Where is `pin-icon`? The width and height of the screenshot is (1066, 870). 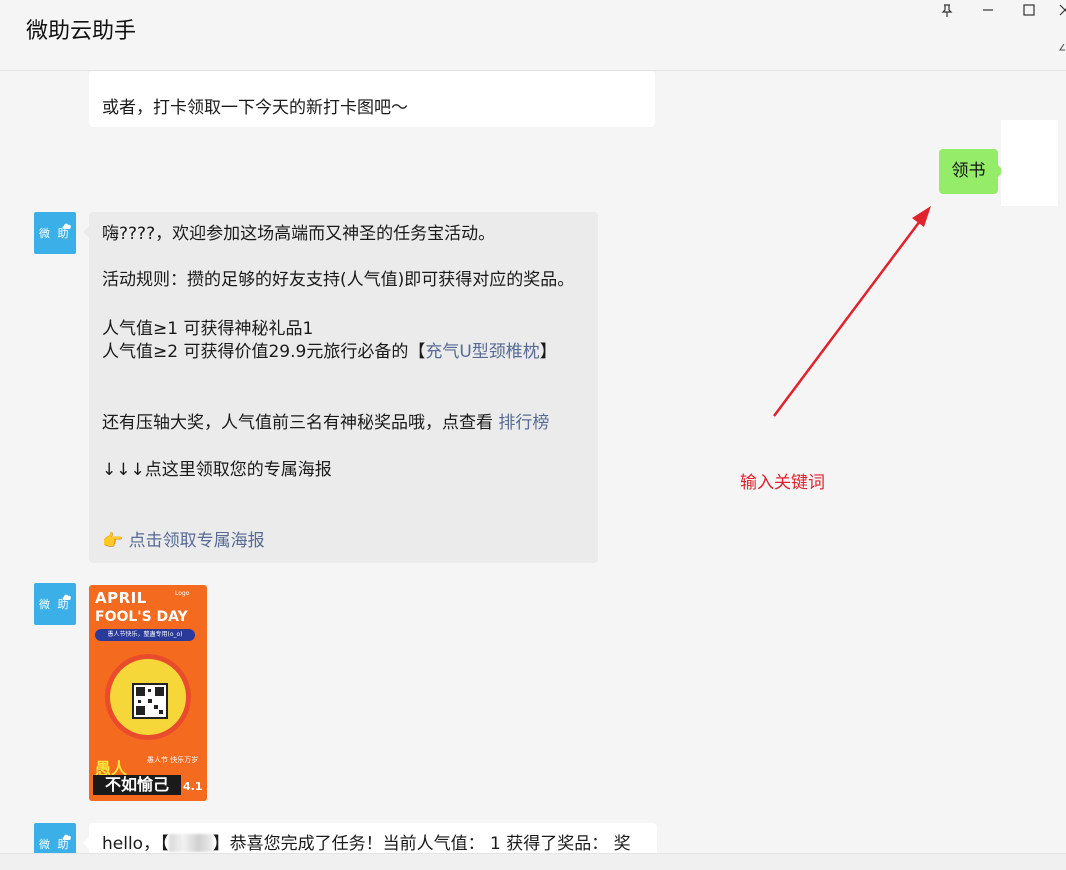 pin-icon is located at coordinates (947, 10).